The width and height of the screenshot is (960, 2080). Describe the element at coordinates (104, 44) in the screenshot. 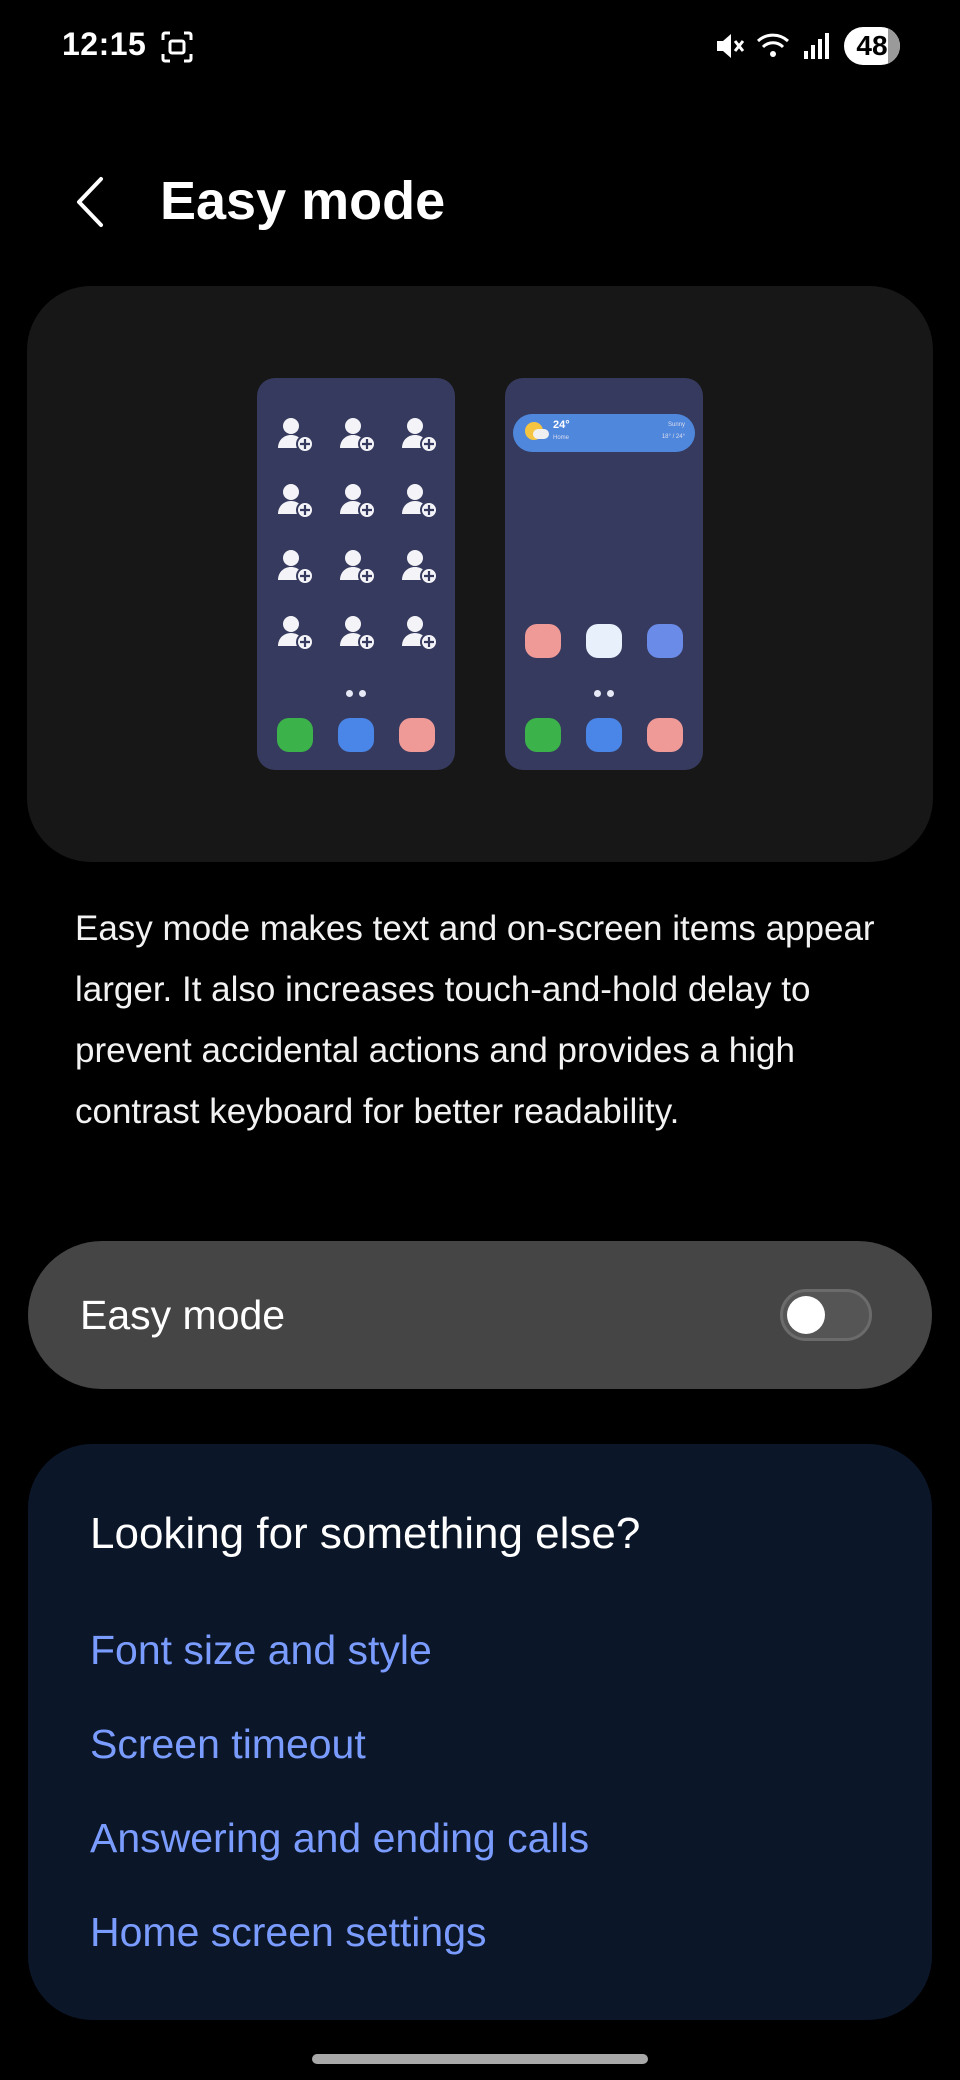

I see `status-time: 12:15` at that location.